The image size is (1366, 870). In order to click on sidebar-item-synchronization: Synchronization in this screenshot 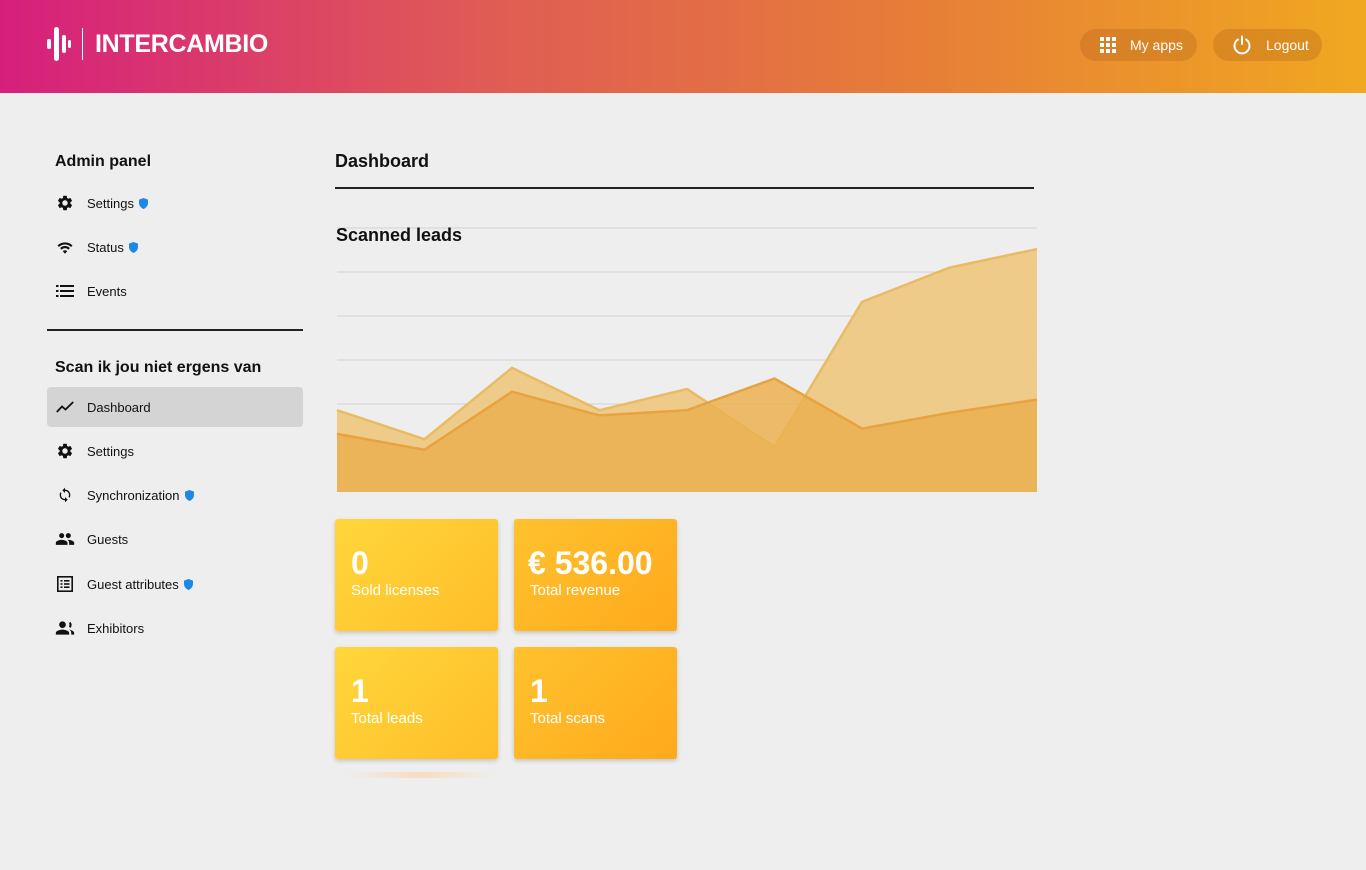, I will do `click(175, 495)`.